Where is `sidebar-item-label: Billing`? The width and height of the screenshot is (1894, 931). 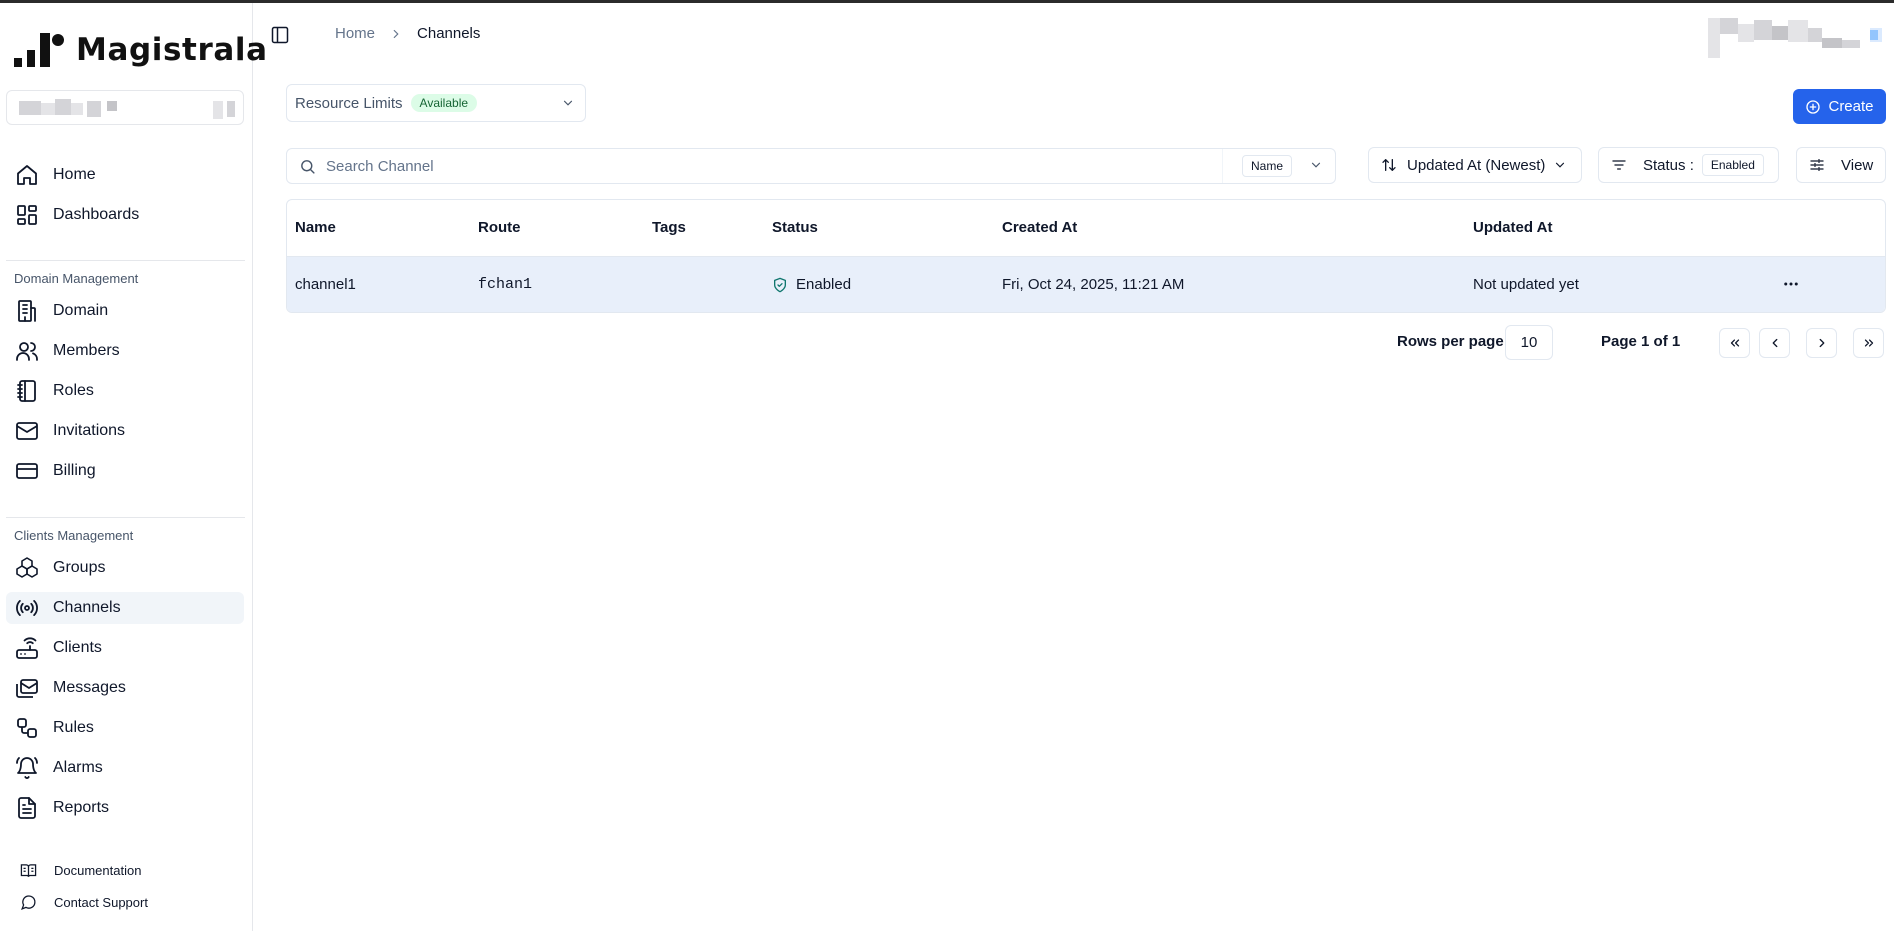
sidebar-item-label: Billing is located at coordinates (74, 470).